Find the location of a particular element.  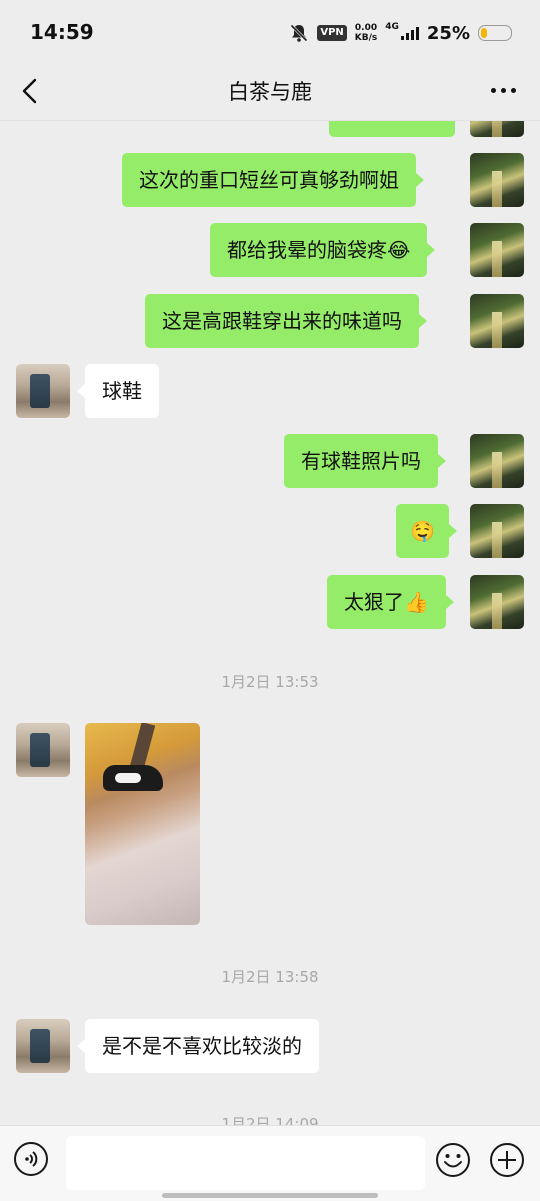

battery-percent: 25% is located at coordinates (448, 33).